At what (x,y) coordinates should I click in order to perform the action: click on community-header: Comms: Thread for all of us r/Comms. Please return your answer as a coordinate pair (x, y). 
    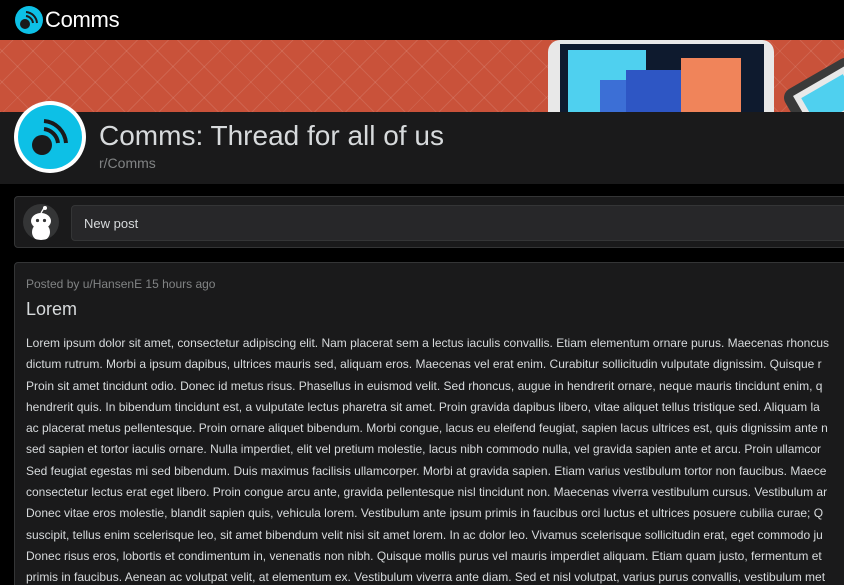
    Looking at the image, I should click on (422, 142).